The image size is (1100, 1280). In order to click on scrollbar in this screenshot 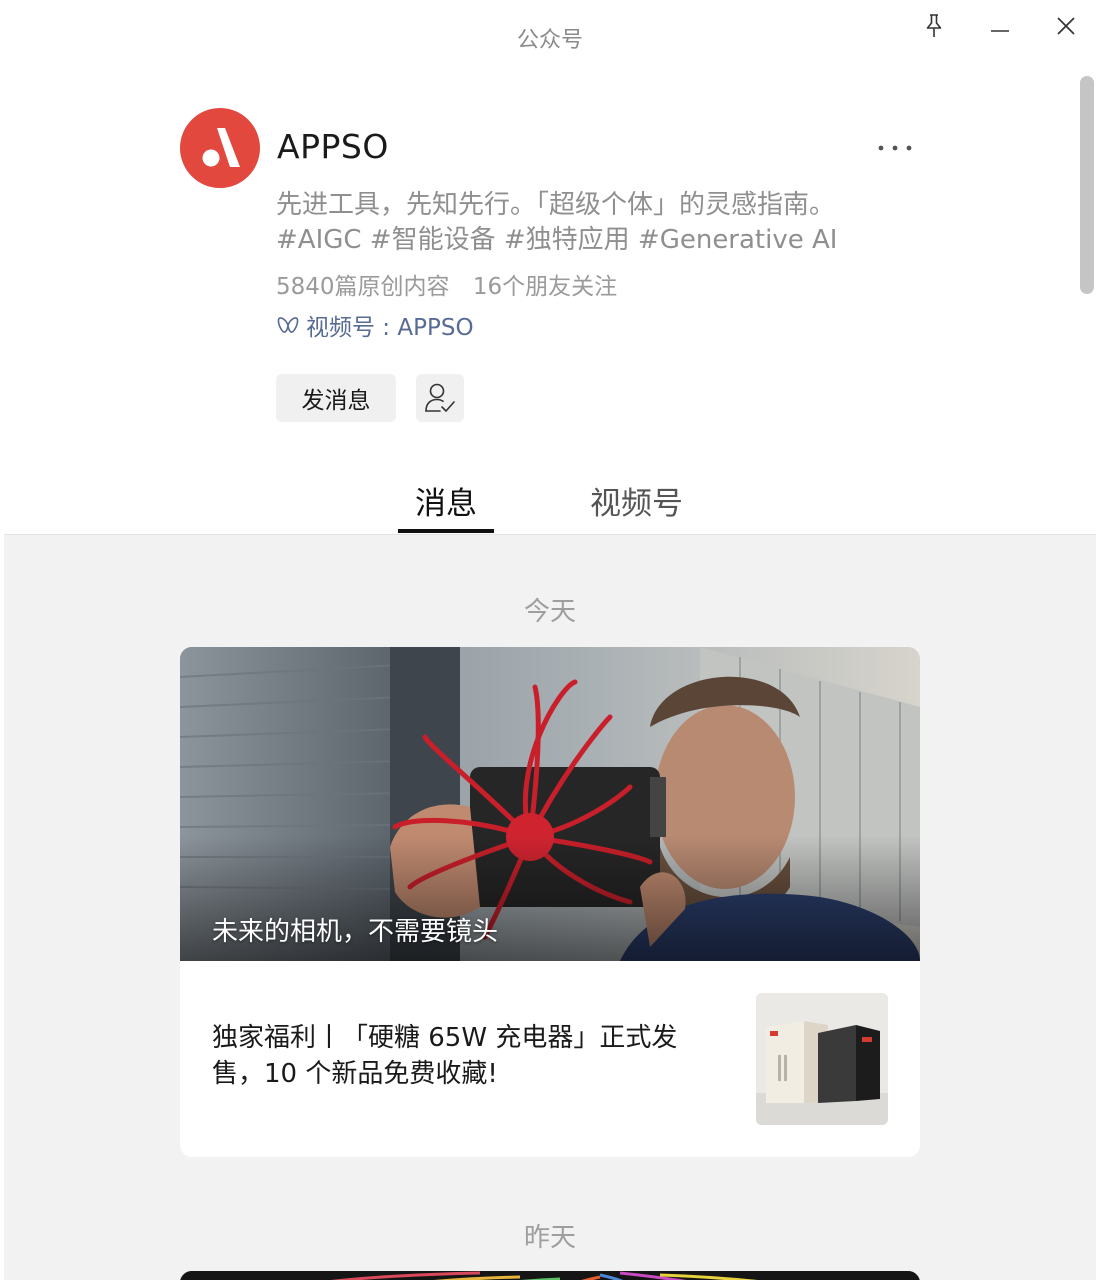, I will do `click(1087, 186)`.